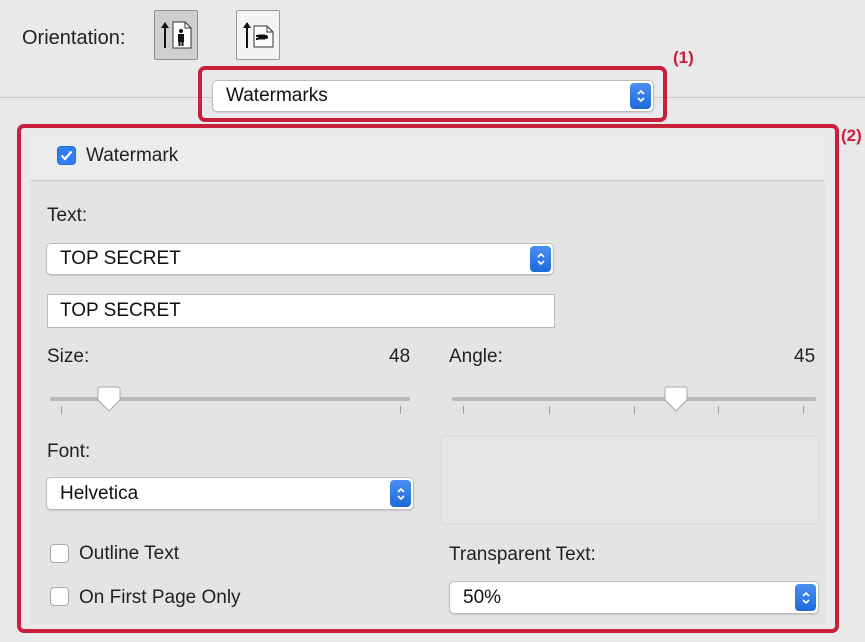 The width and height of the screenshot is (865, 642). Describe the element at coordinates (99, 493) in the screenshot. I see `font-select-value: Helvetica` at that location.